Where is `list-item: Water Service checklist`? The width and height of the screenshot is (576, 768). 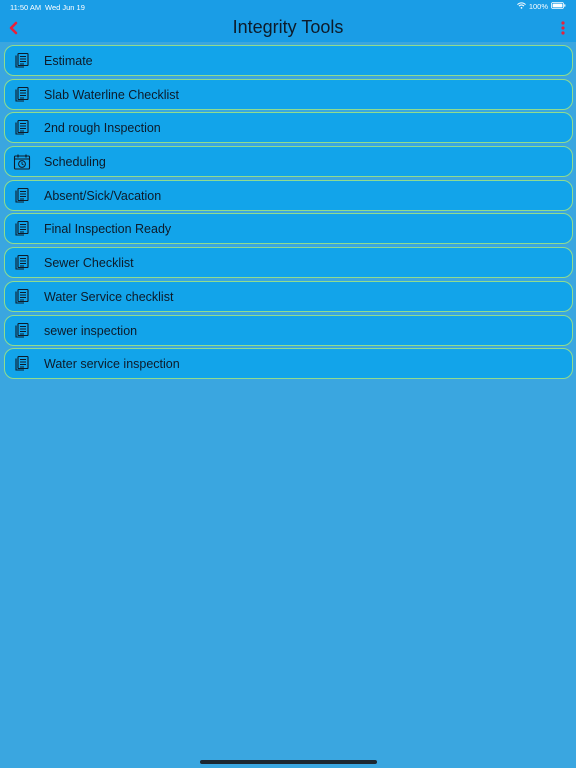
list-item: Water Service checklist is located at coordinates (288, 296).